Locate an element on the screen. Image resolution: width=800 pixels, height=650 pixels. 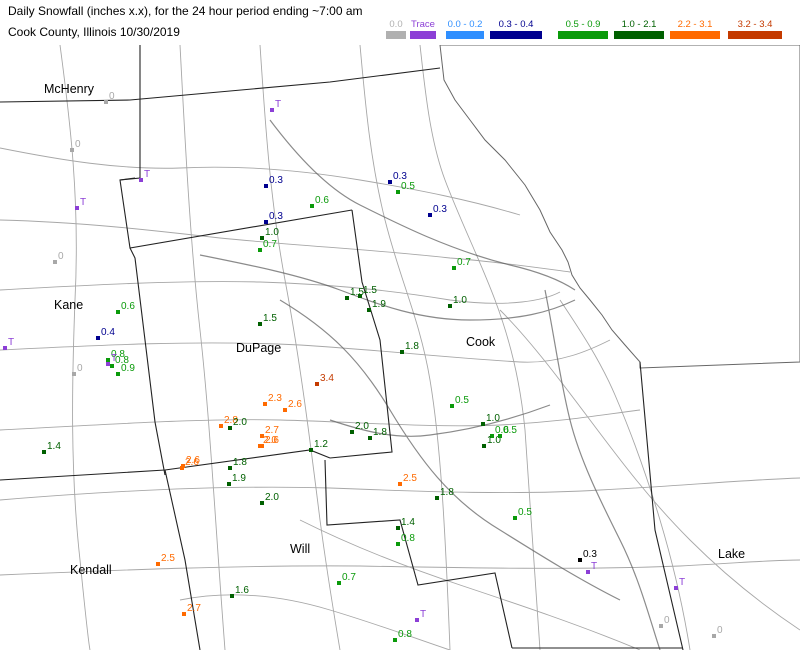
county-label-cook: Cook is located at coordinates (481, 342).